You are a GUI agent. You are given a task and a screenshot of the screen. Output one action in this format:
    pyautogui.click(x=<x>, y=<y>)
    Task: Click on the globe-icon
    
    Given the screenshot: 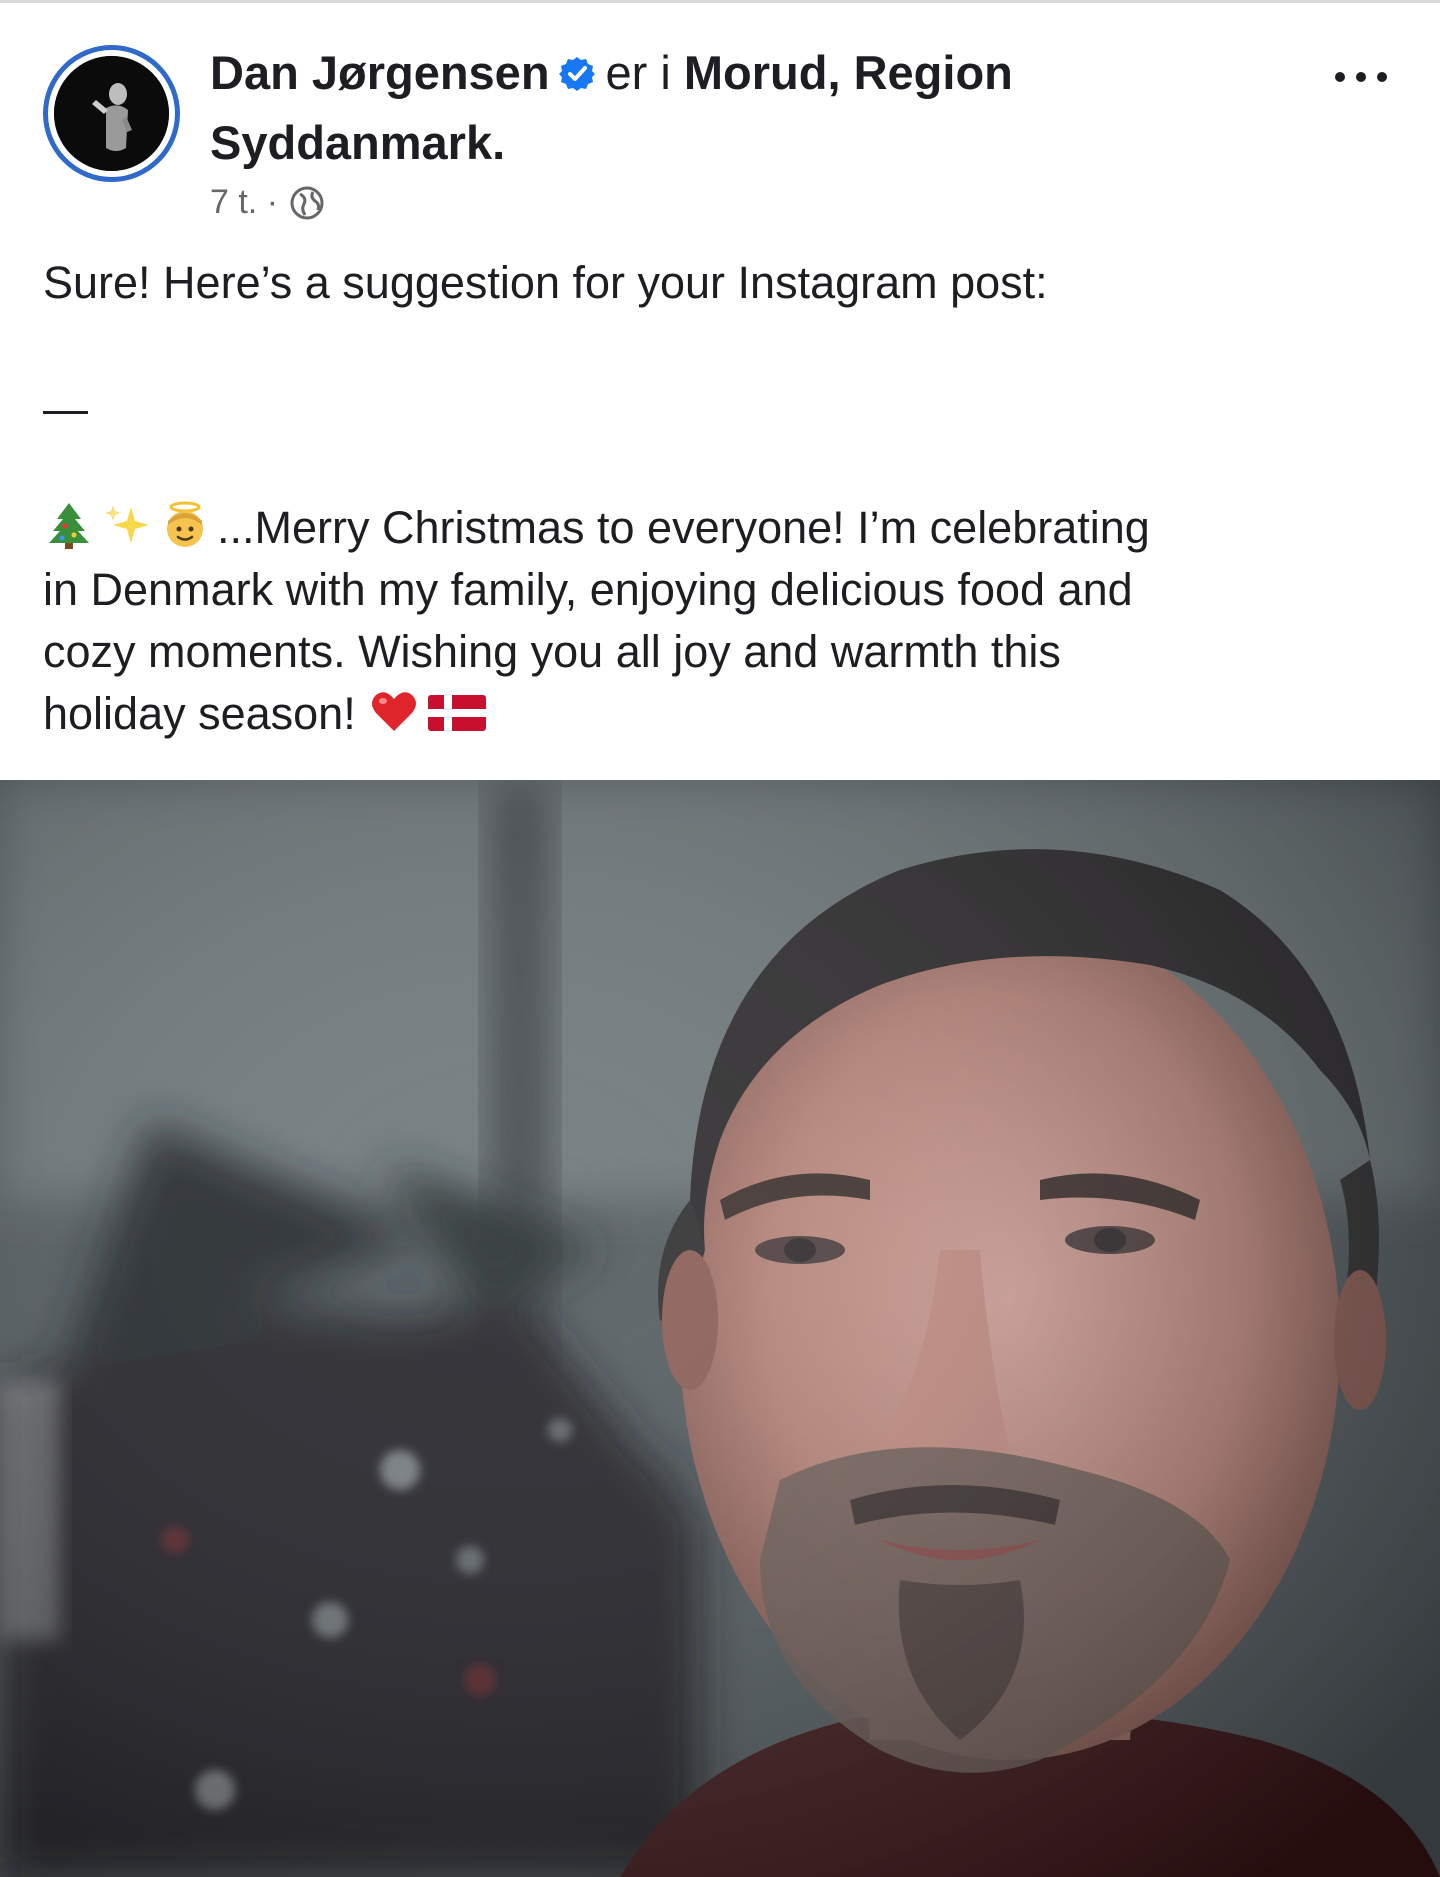 What is the action you would take?
    pyautogui.click(x=307, y=203)
    